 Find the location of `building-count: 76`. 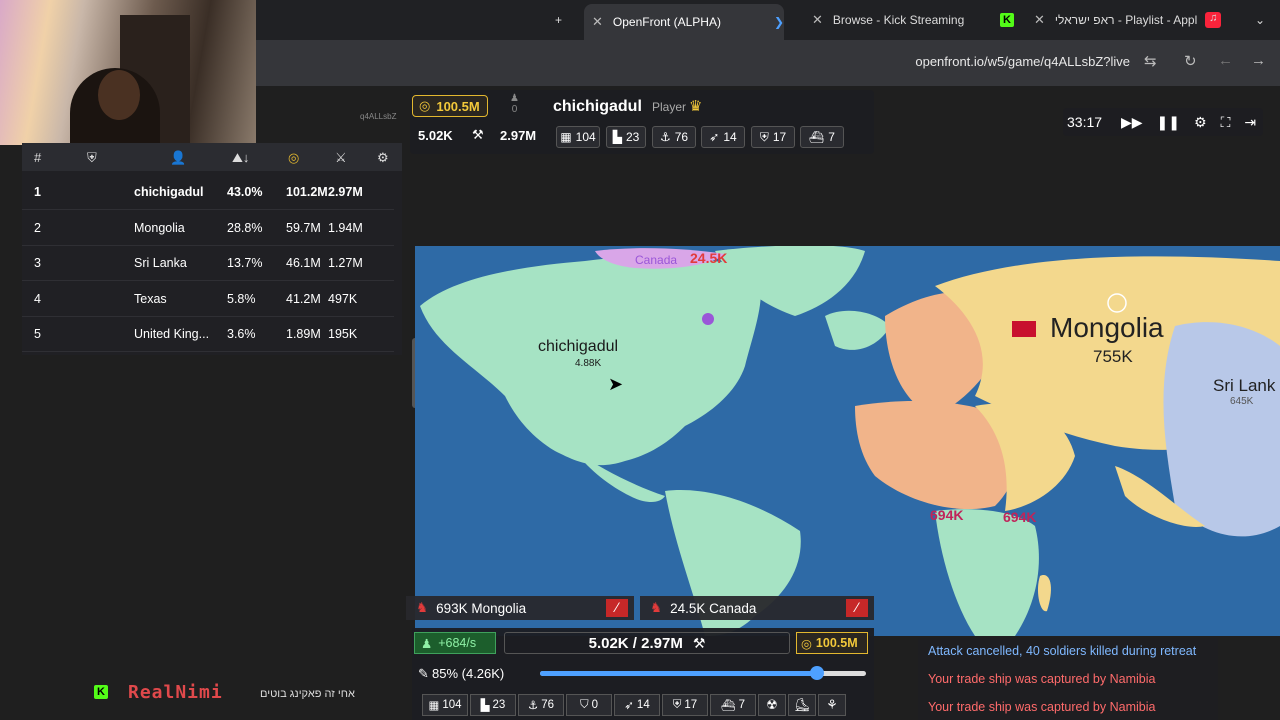

building-count: 76 is located at coordinates (681, 137).